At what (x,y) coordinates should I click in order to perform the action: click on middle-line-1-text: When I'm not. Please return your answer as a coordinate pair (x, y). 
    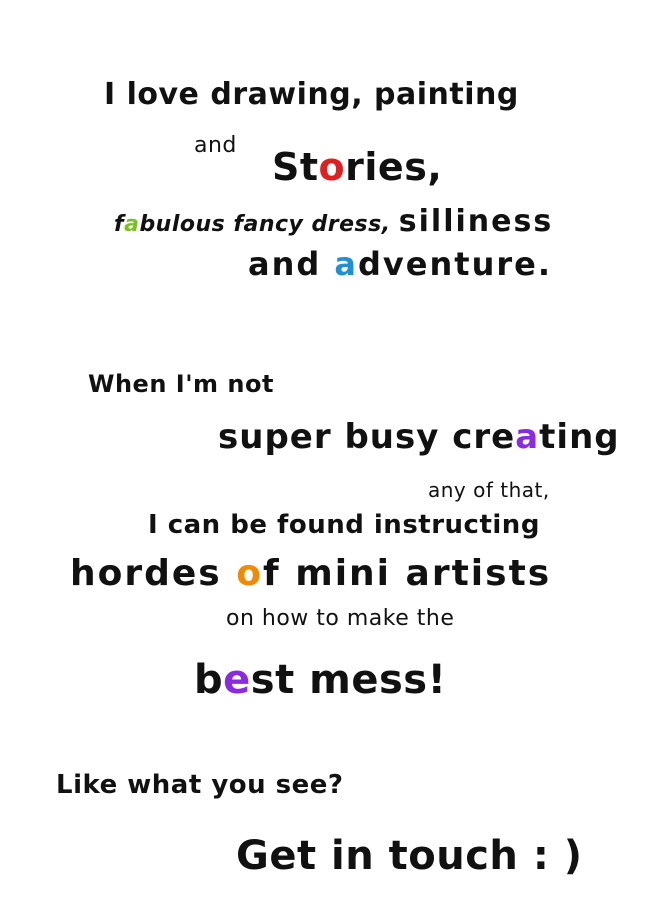
    Looking at the image, I should click on (181, 384).